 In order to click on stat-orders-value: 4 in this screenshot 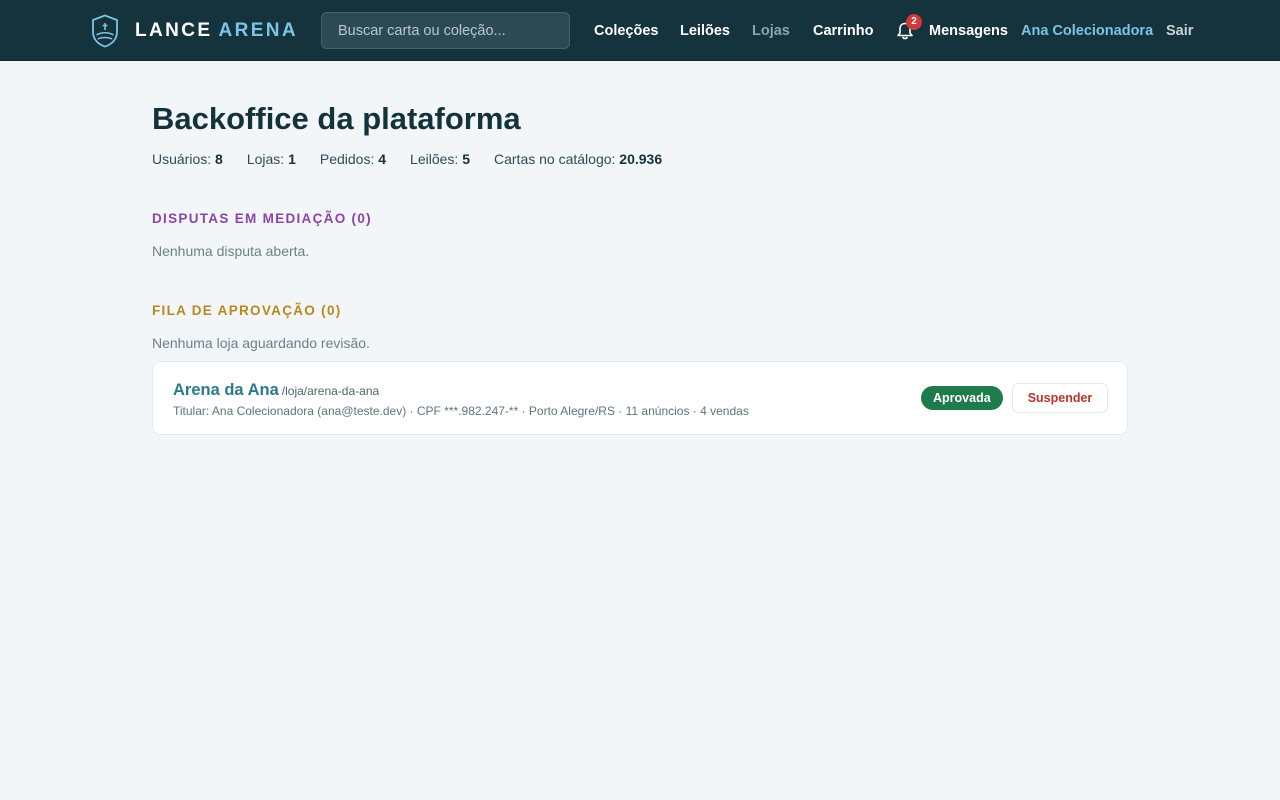, I will do `click(382, 159)`.